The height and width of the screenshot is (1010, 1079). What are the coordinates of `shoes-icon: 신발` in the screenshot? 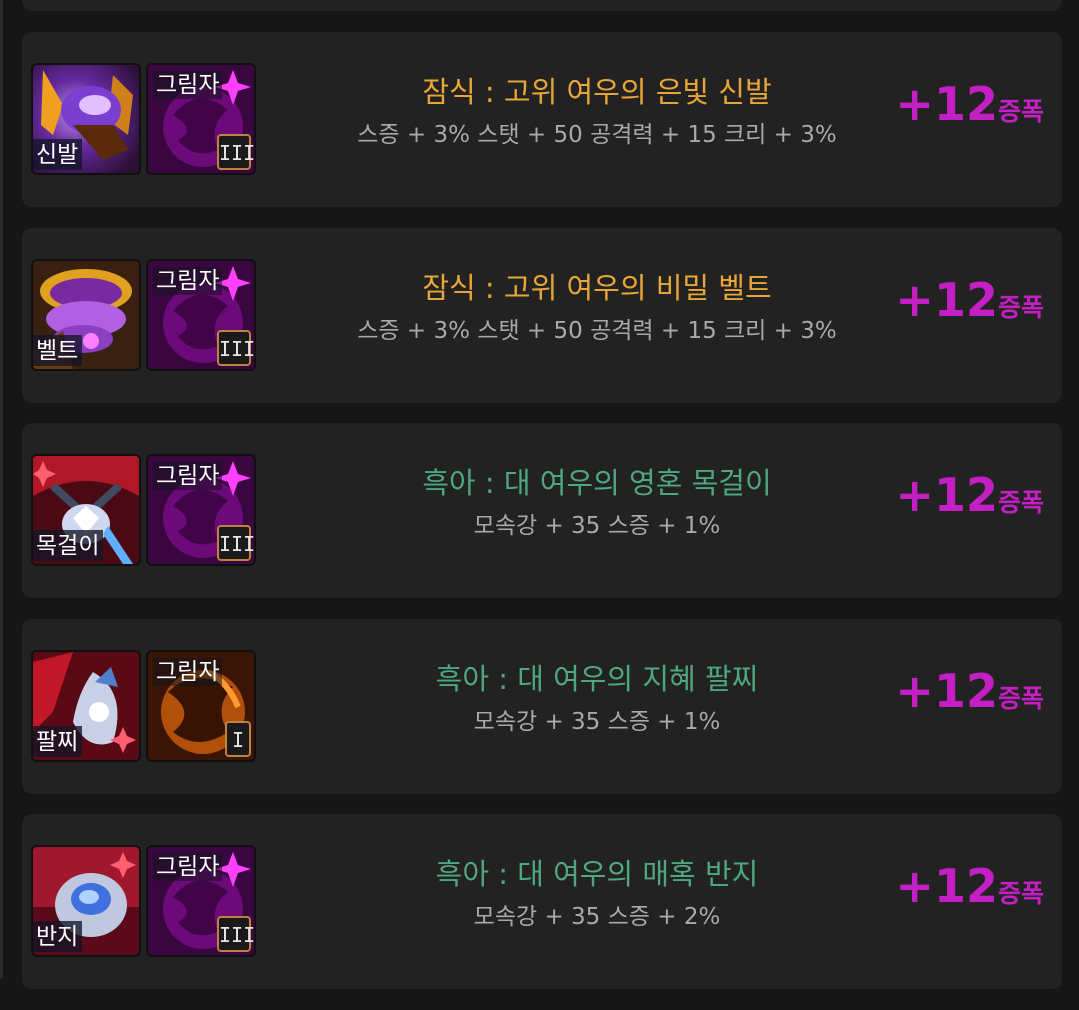 It's located at (86, 119).